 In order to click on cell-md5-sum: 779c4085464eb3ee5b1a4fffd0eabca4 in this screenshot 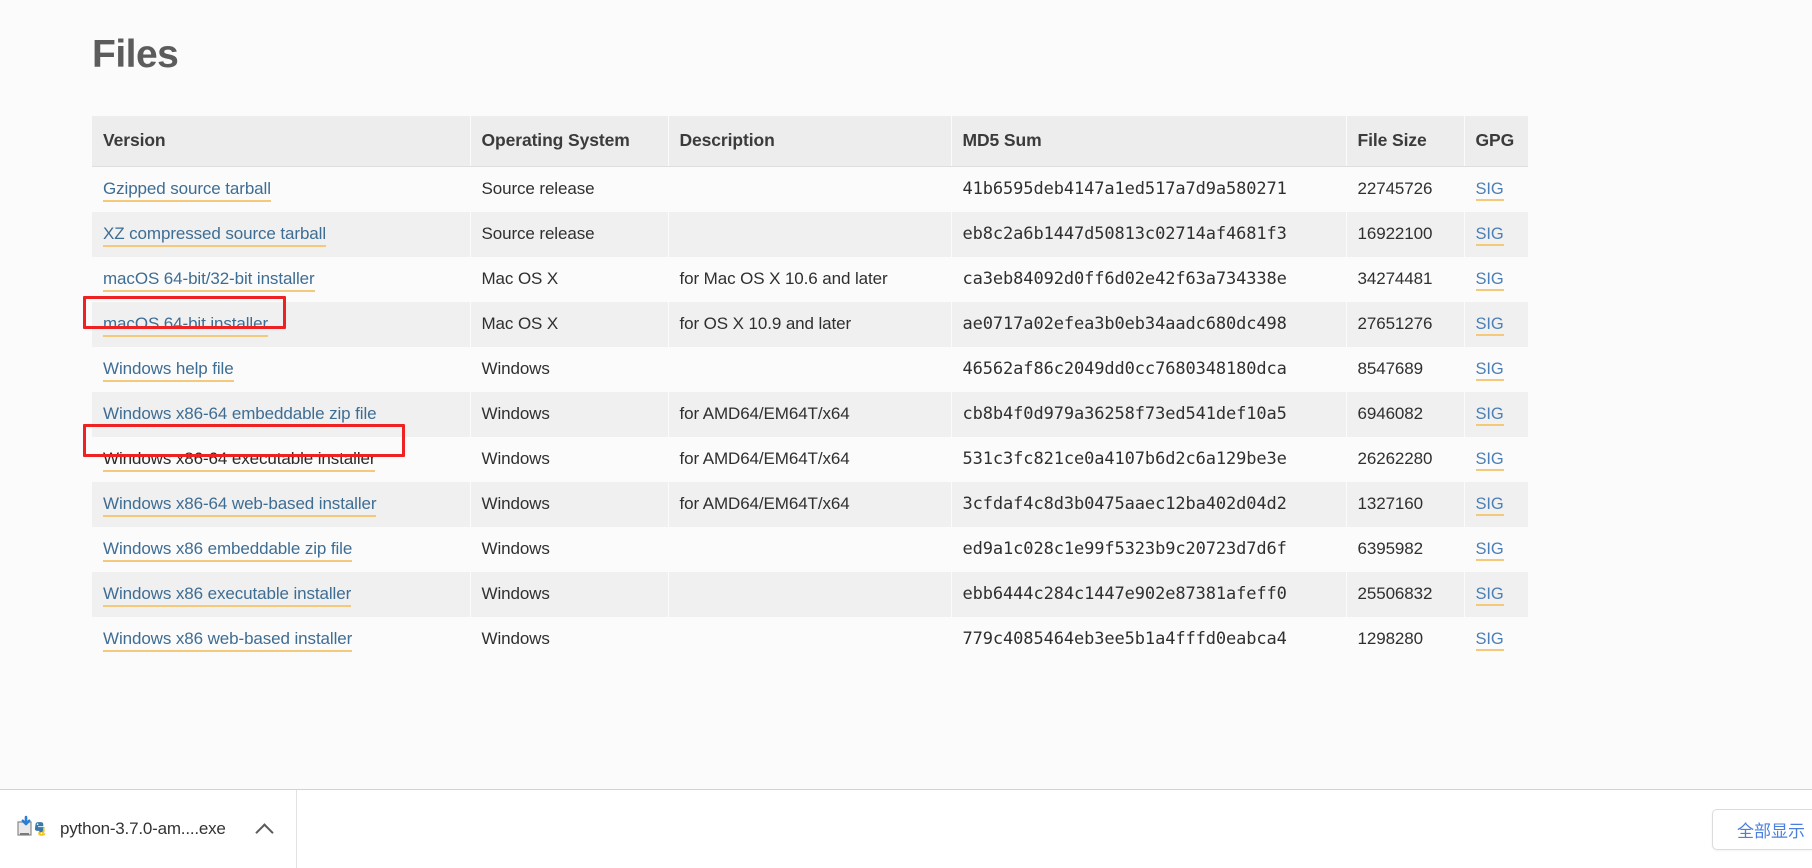, I will do `click(1149, 639)`.